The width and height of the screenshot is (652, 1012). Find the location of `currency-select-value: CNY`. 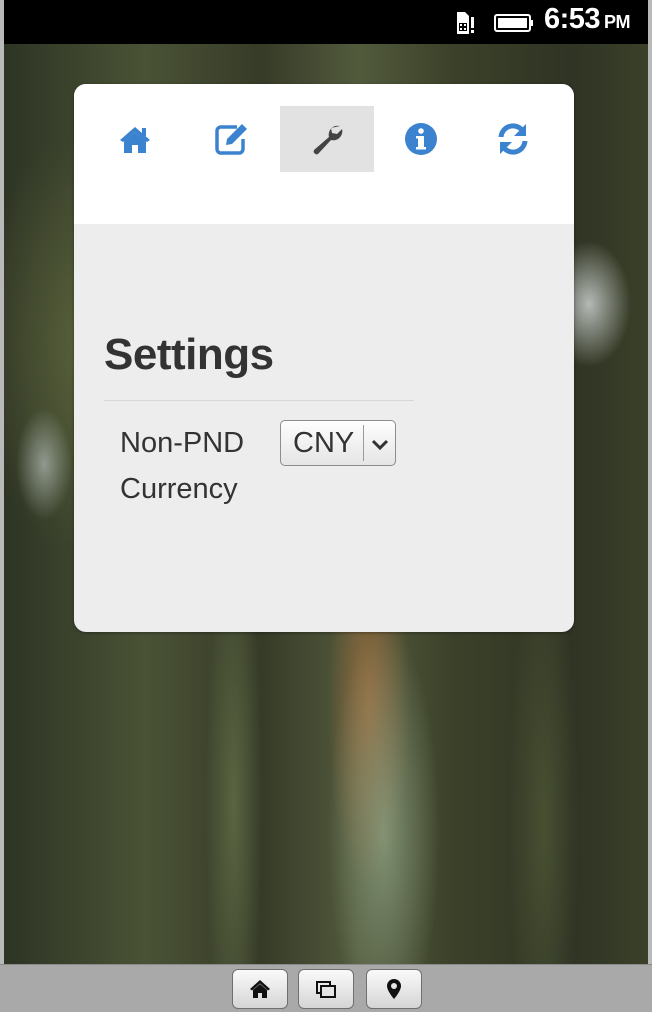

currency-select-value: CNY is located at coordinates (324, 443).